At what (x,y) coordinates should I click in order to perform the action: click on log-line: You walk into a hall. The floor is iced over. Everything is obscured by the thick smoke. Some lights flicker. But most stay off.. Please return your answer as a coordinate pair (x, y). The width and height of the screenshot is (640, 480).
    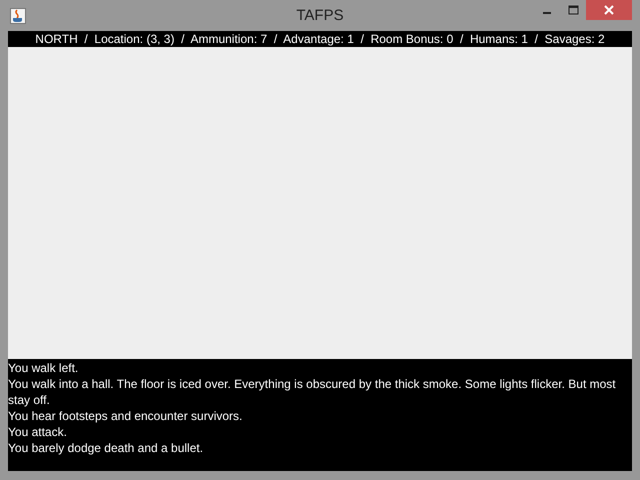
    Looking at the image, I should click on (312, 392).